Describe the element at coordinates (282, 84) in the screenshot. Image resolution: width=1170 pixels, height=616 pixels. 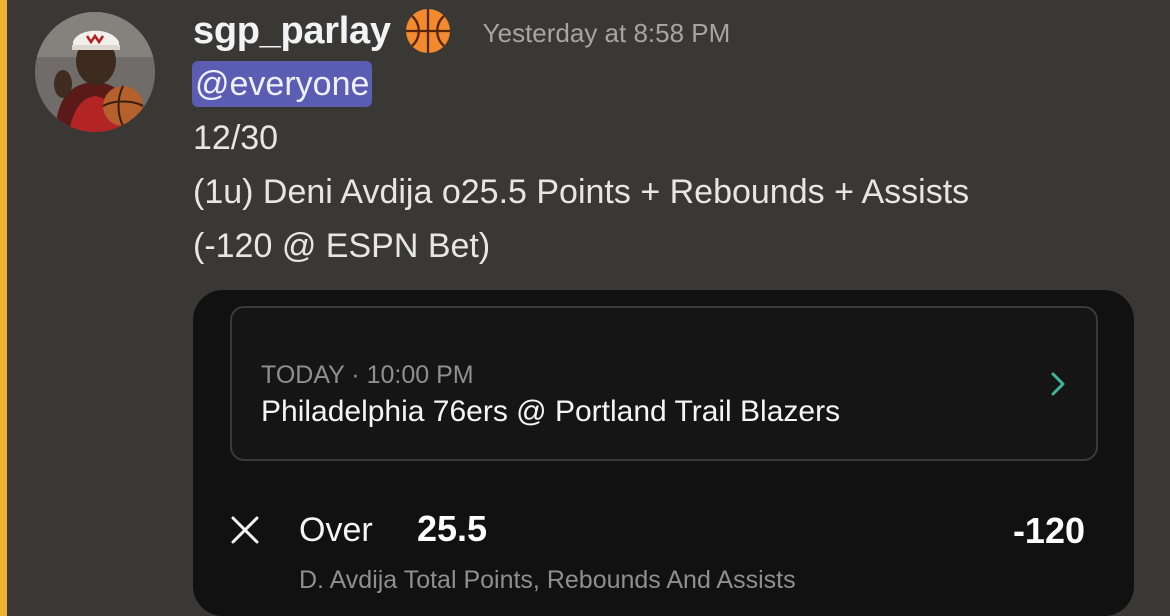
I see `everyone-mention: @everyone` at that location.